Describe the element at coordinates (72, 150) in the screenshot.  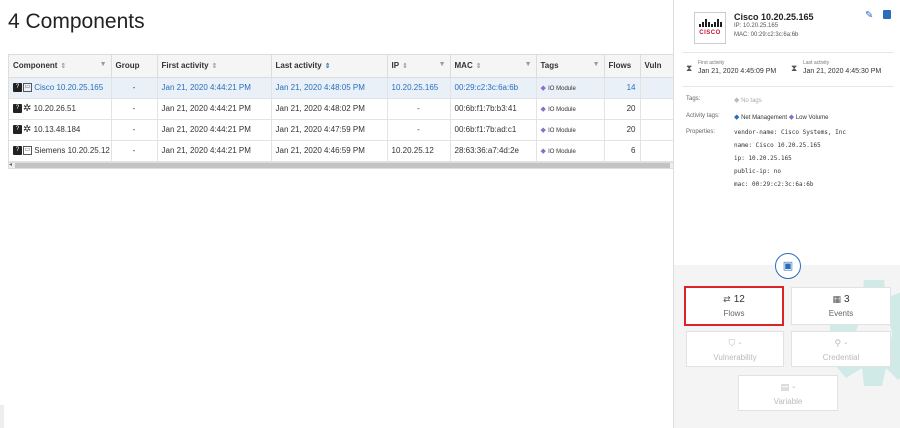
I see `component-link: Siemens 10.20.25.12` at that location.